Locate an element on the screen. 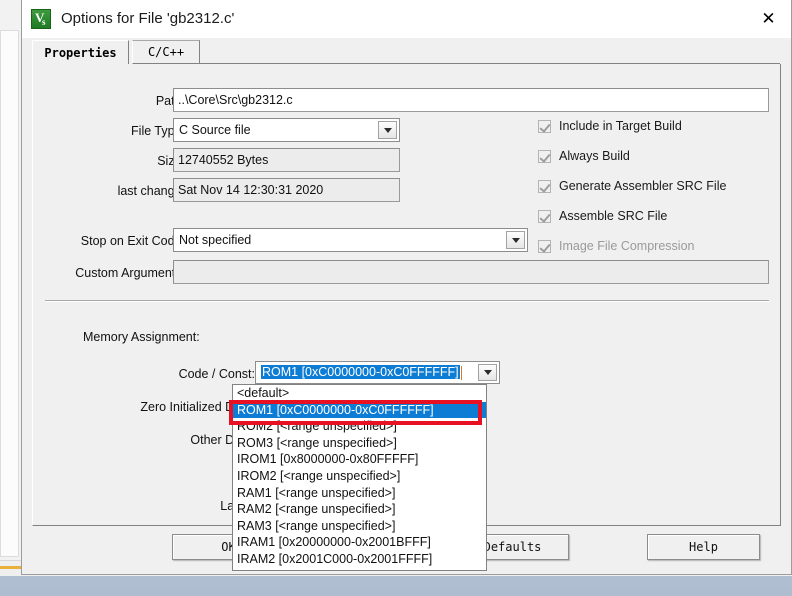 The height and width of the screenshot is (596, 792). memory-assignment-group-label: Memory Assignment: is located at coordinates (141, 337).